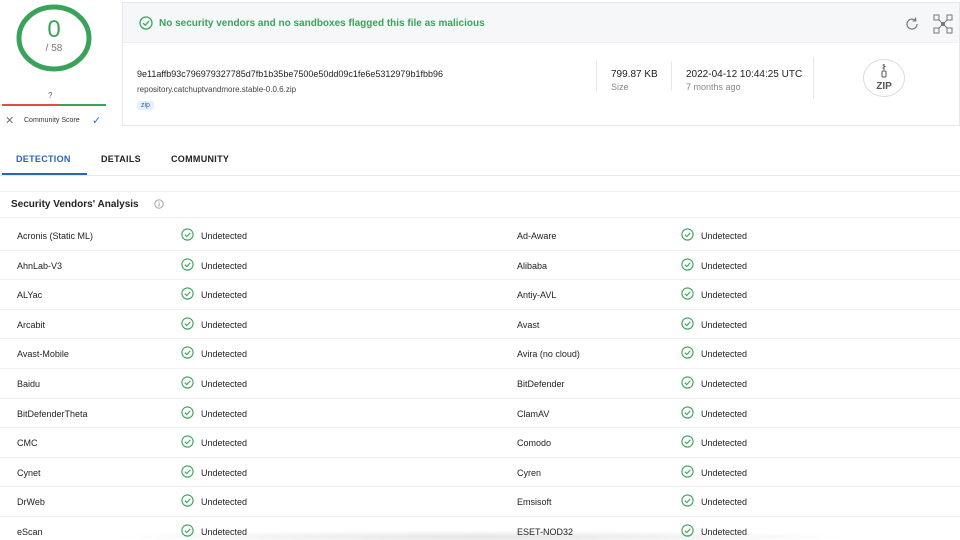  I want to click on vendor-name: BitDefender, so click(541, 383).